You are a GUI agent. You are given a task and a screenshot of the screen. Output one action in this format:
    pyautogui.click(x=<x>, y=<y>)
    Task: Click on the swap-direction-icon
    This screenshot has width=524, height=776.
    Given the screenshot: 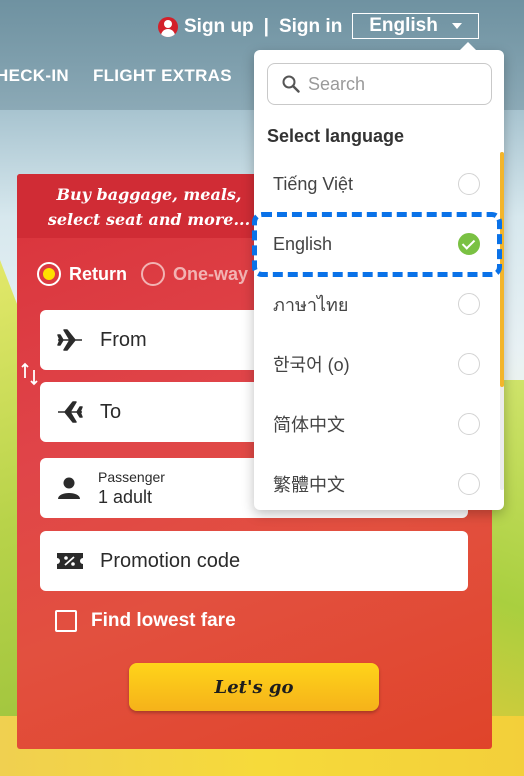 What is the action you would take?
    pyautogui.click(x=30, y=374)
    